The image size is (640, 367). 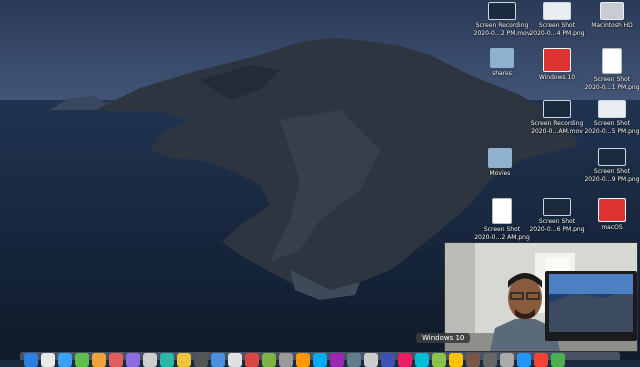 I want to click on desktop-icon: macOS, so click(x=610, y=215).